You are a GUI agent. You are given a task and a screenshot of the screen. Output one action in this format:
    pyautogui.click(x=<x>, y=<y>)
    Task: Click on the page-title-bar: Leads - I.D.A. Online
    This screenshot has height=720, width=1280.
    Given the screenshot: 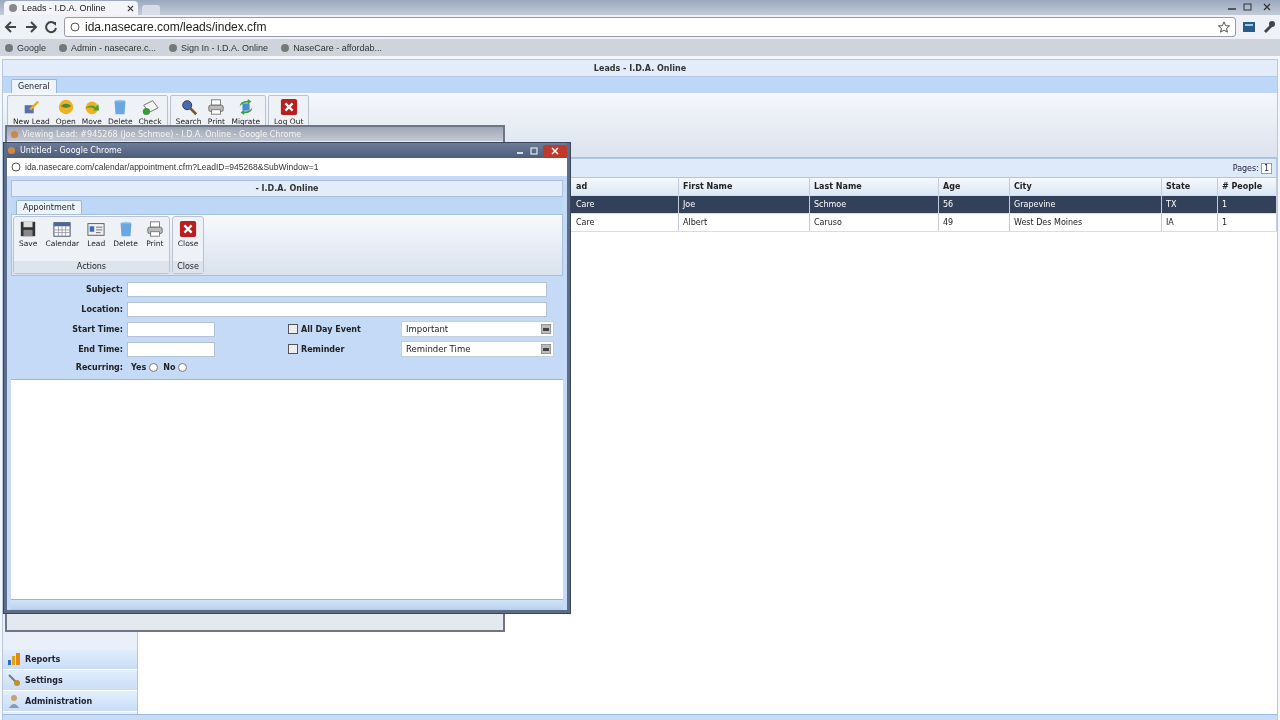 What is the action you would take?
    pyautogui.click(x=640, y=68)
    